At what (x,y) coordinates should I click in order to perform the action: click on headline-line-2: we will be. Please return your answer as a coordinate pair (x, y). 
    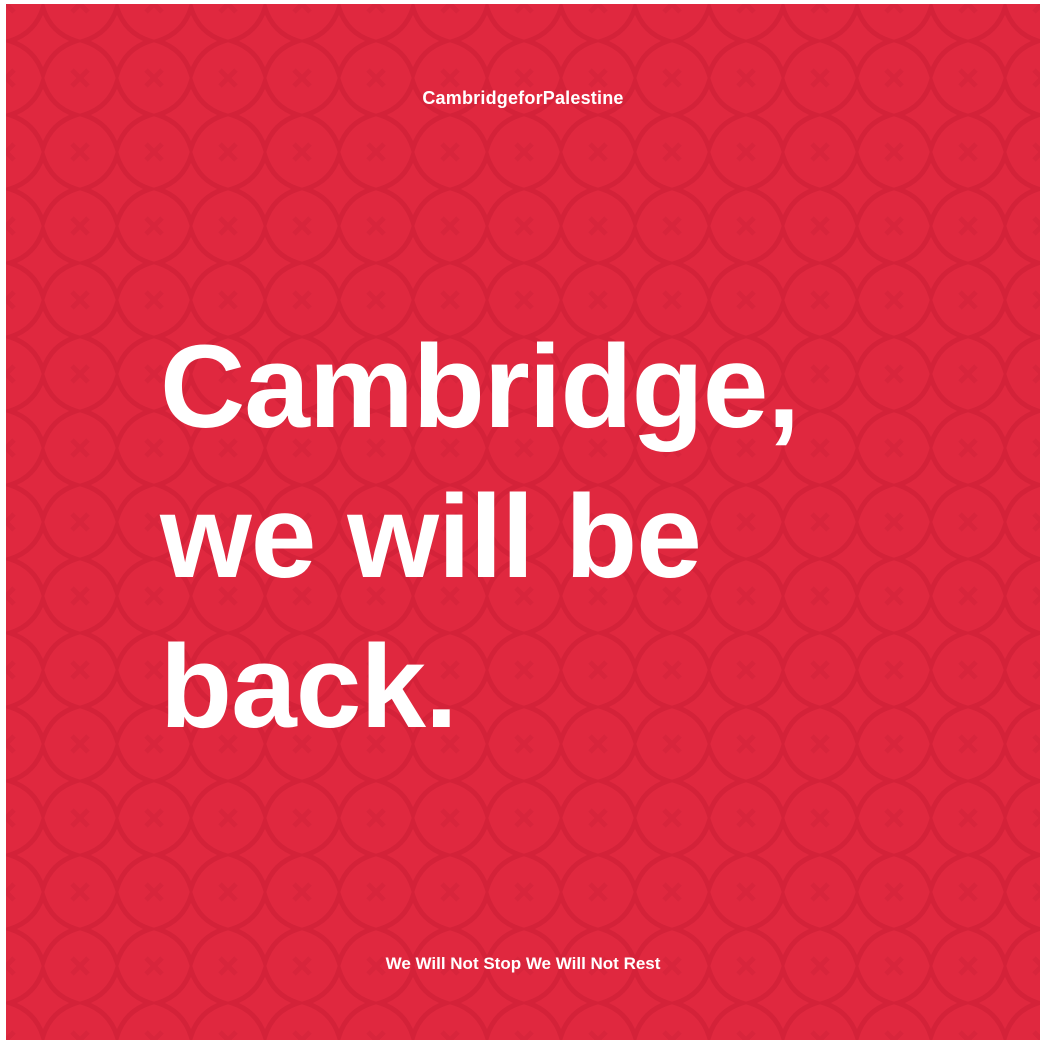
    Looking at the image, I should click on (431, 537).